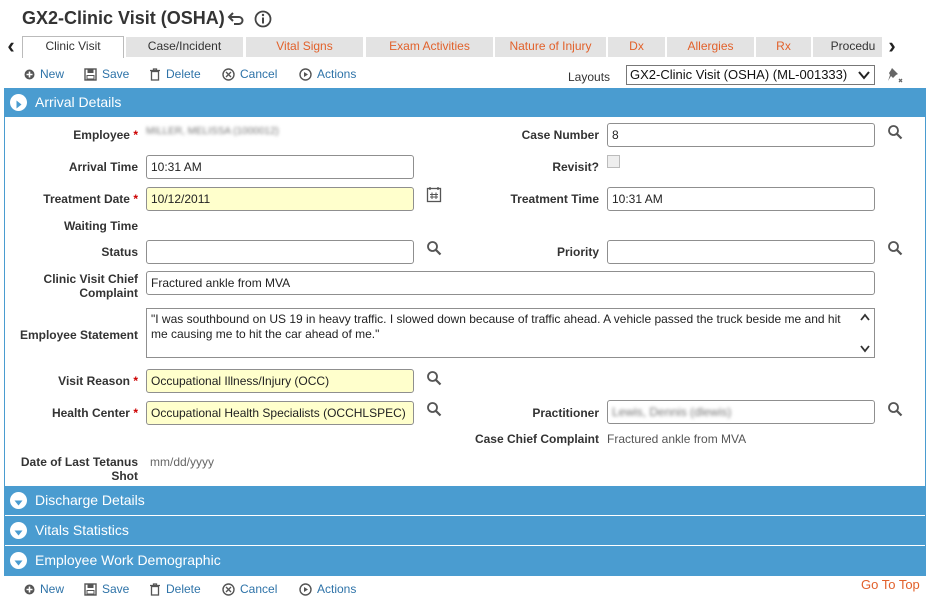  I want to click on pin-icon, so click(894, 75).